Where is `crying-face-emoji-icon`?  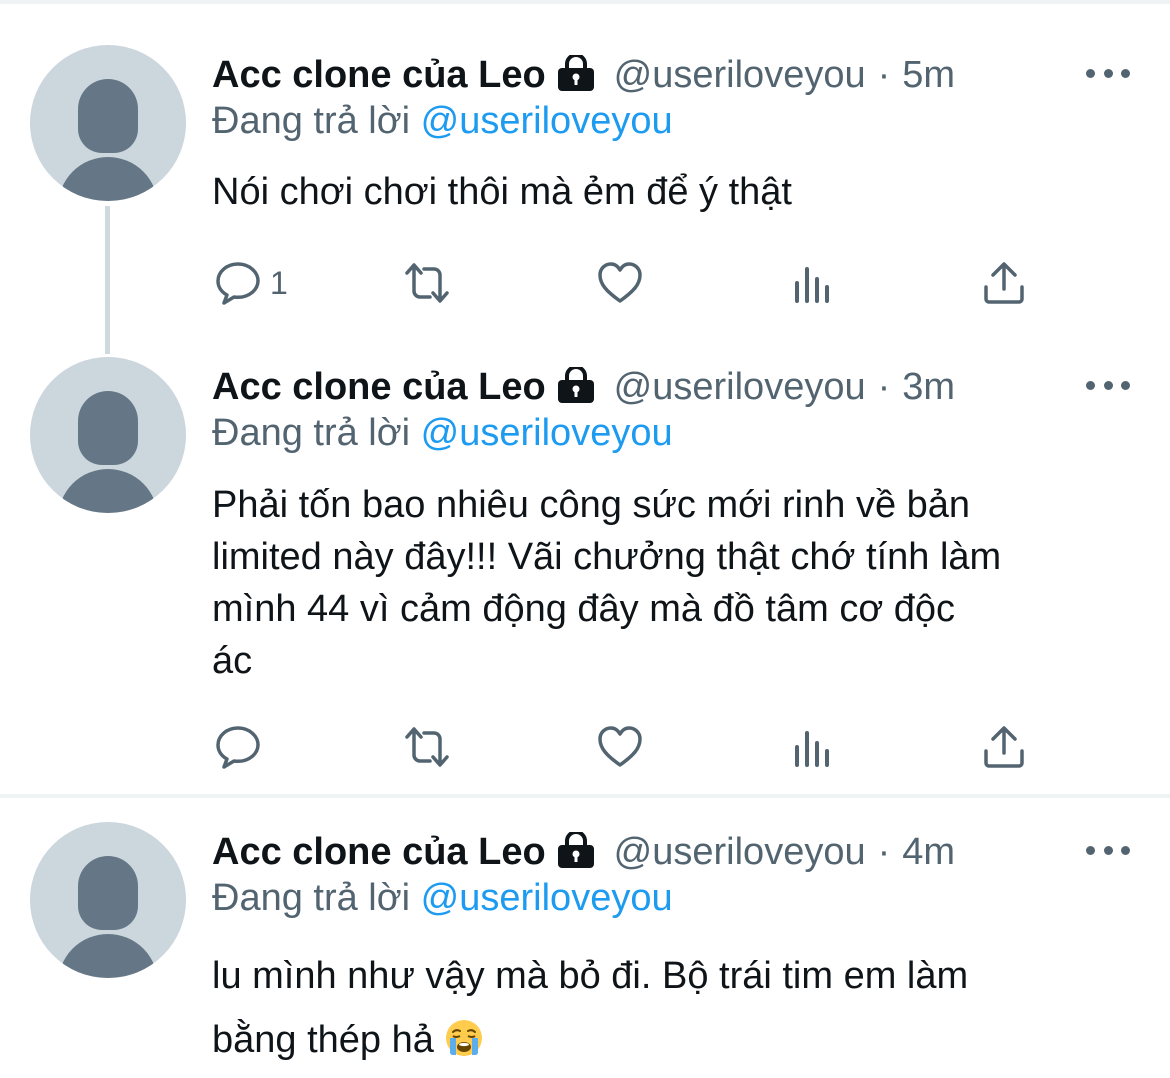
crying-face-emoji-icon is located at coordinates (464, 1035).